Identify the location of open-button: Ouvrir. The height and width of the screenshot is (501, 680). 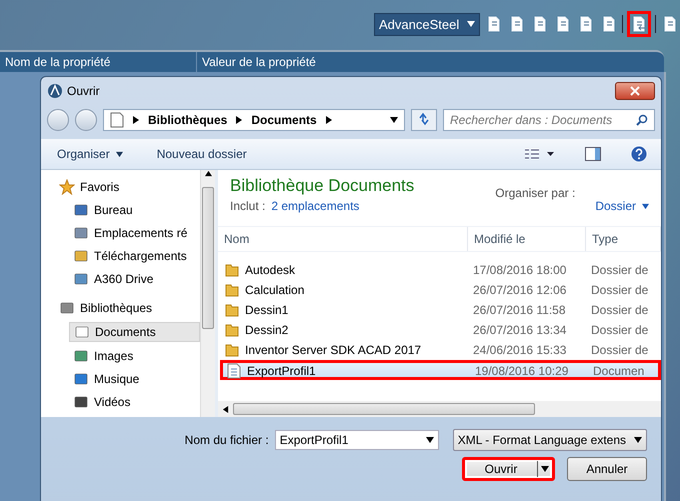
(508, 469).